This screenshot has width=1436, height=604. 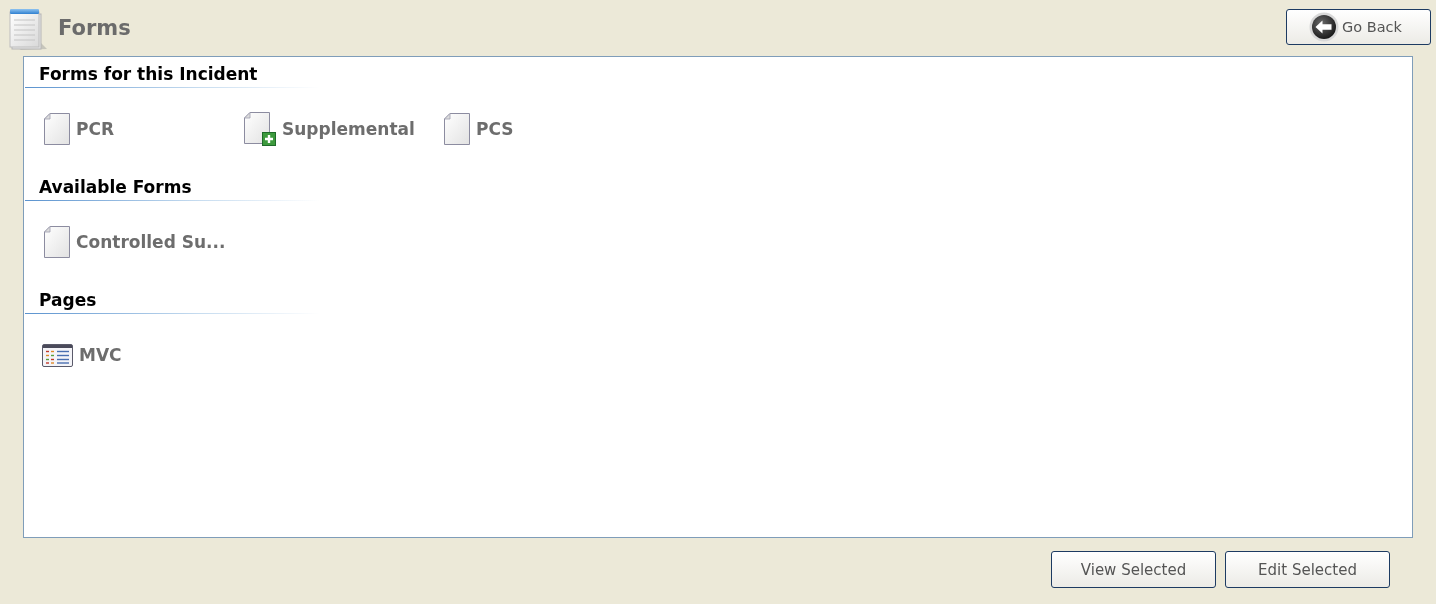 What do you see at coordinates (68, 300) in the screenshot?
I see `section-heading: Pages` at bounding box center [68, 300].